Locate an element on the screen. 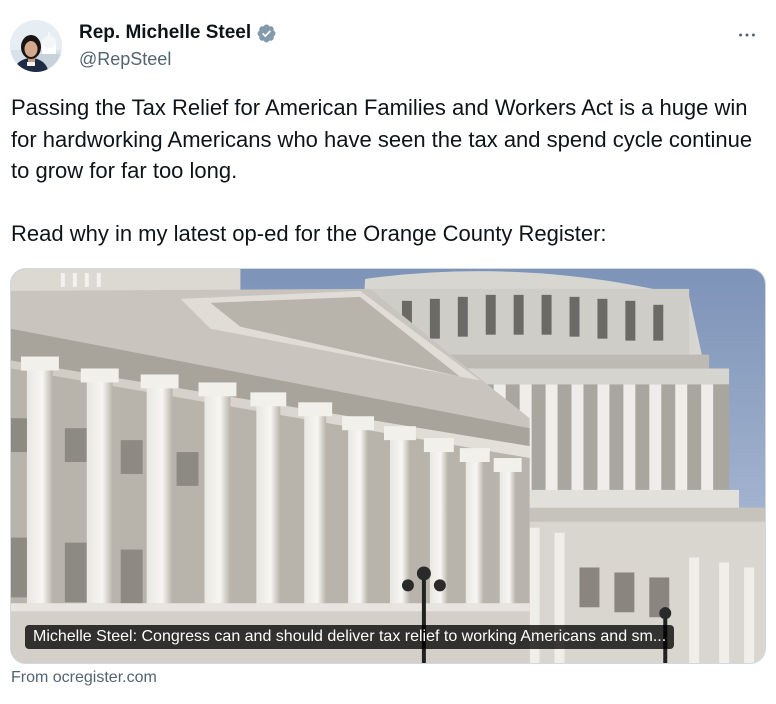 The width and height of the screenshot is (776, 704). link-source: From ocregister.com is located at coordinates (84, 678).